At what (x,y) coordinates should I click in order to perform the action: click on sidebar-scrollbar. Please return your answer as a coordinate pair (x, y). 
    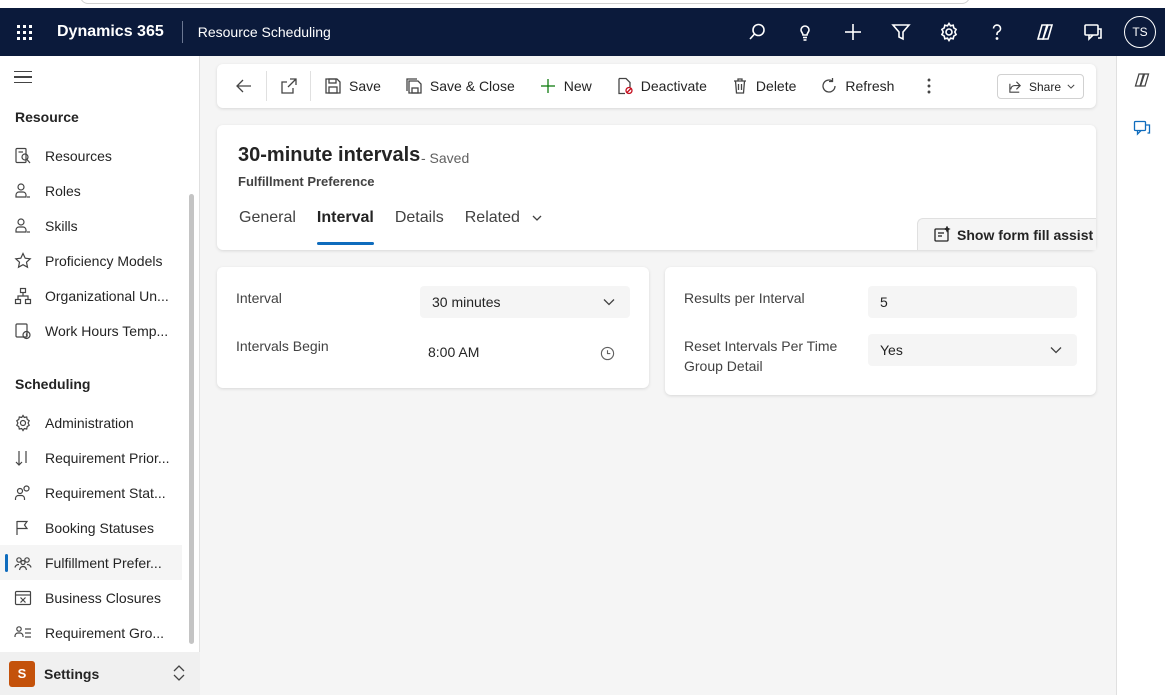
    Looking at the image, I should click on (191, 419).